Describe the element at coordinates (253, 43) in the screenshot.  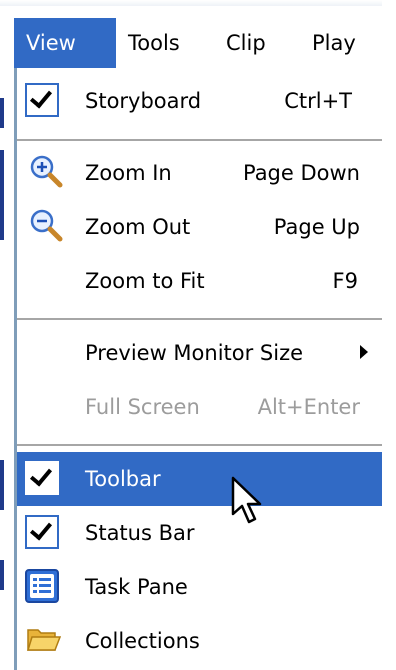
I see `menu-clip: Clip` at that location.